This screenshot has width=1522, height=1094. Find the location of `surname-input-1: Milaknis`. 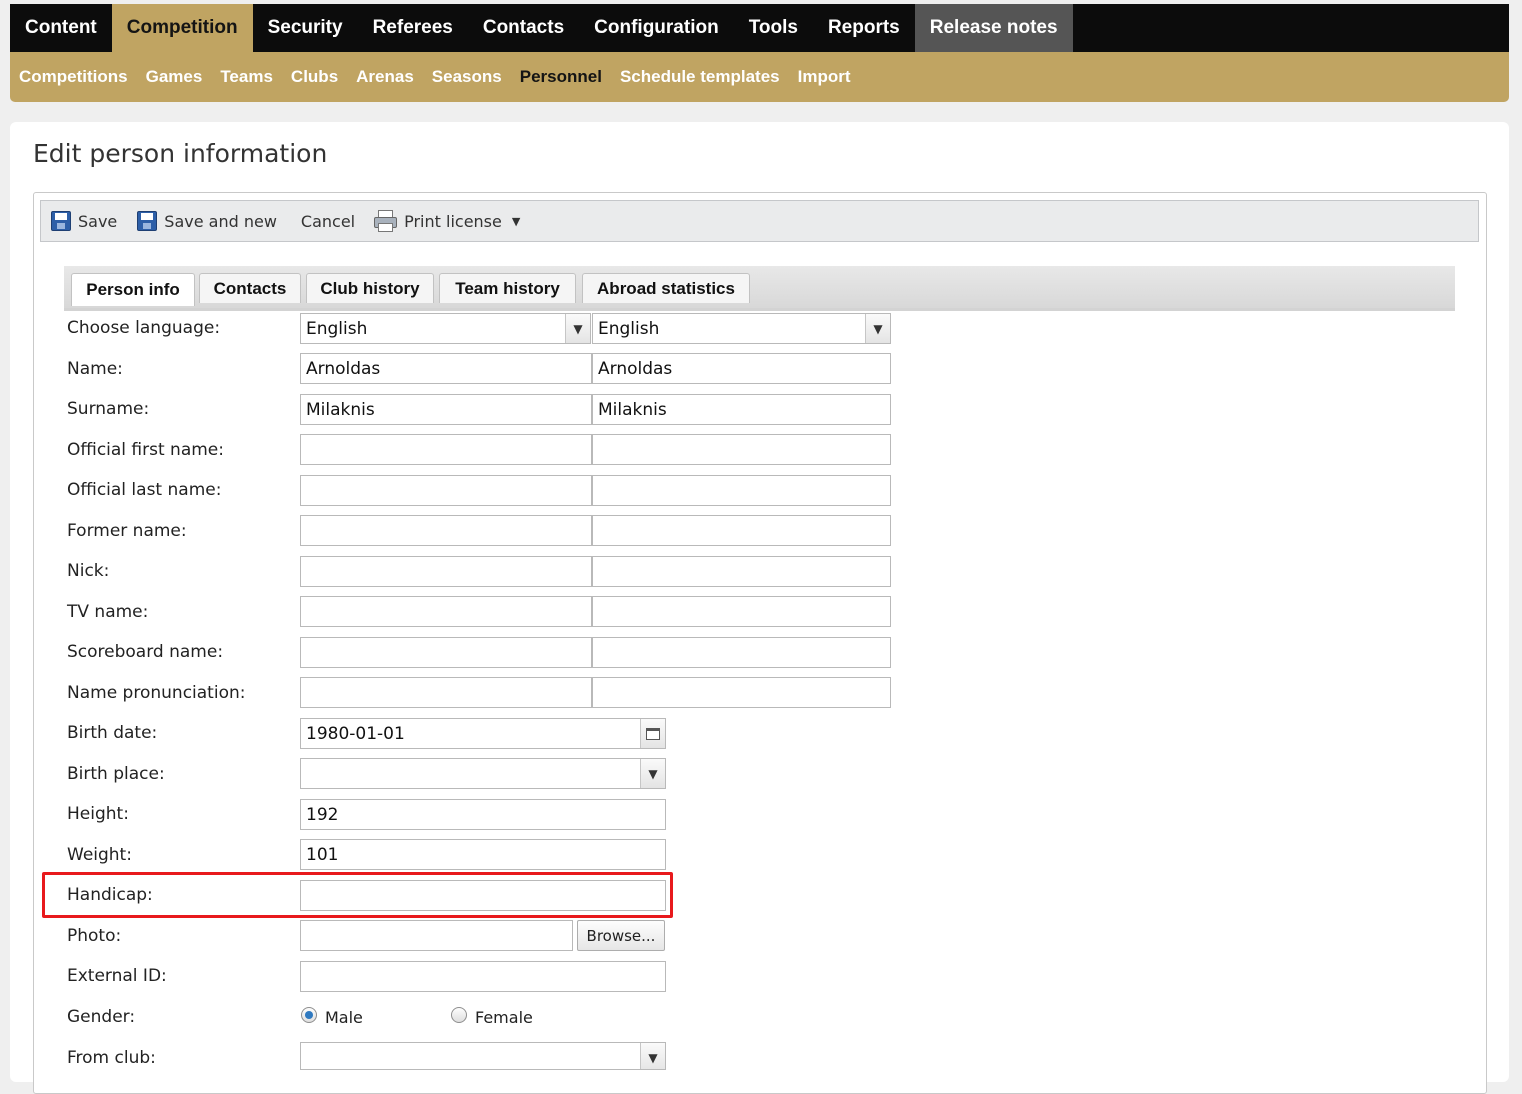

surname-input-1: Milaknis is located at coordinates (446, 409).